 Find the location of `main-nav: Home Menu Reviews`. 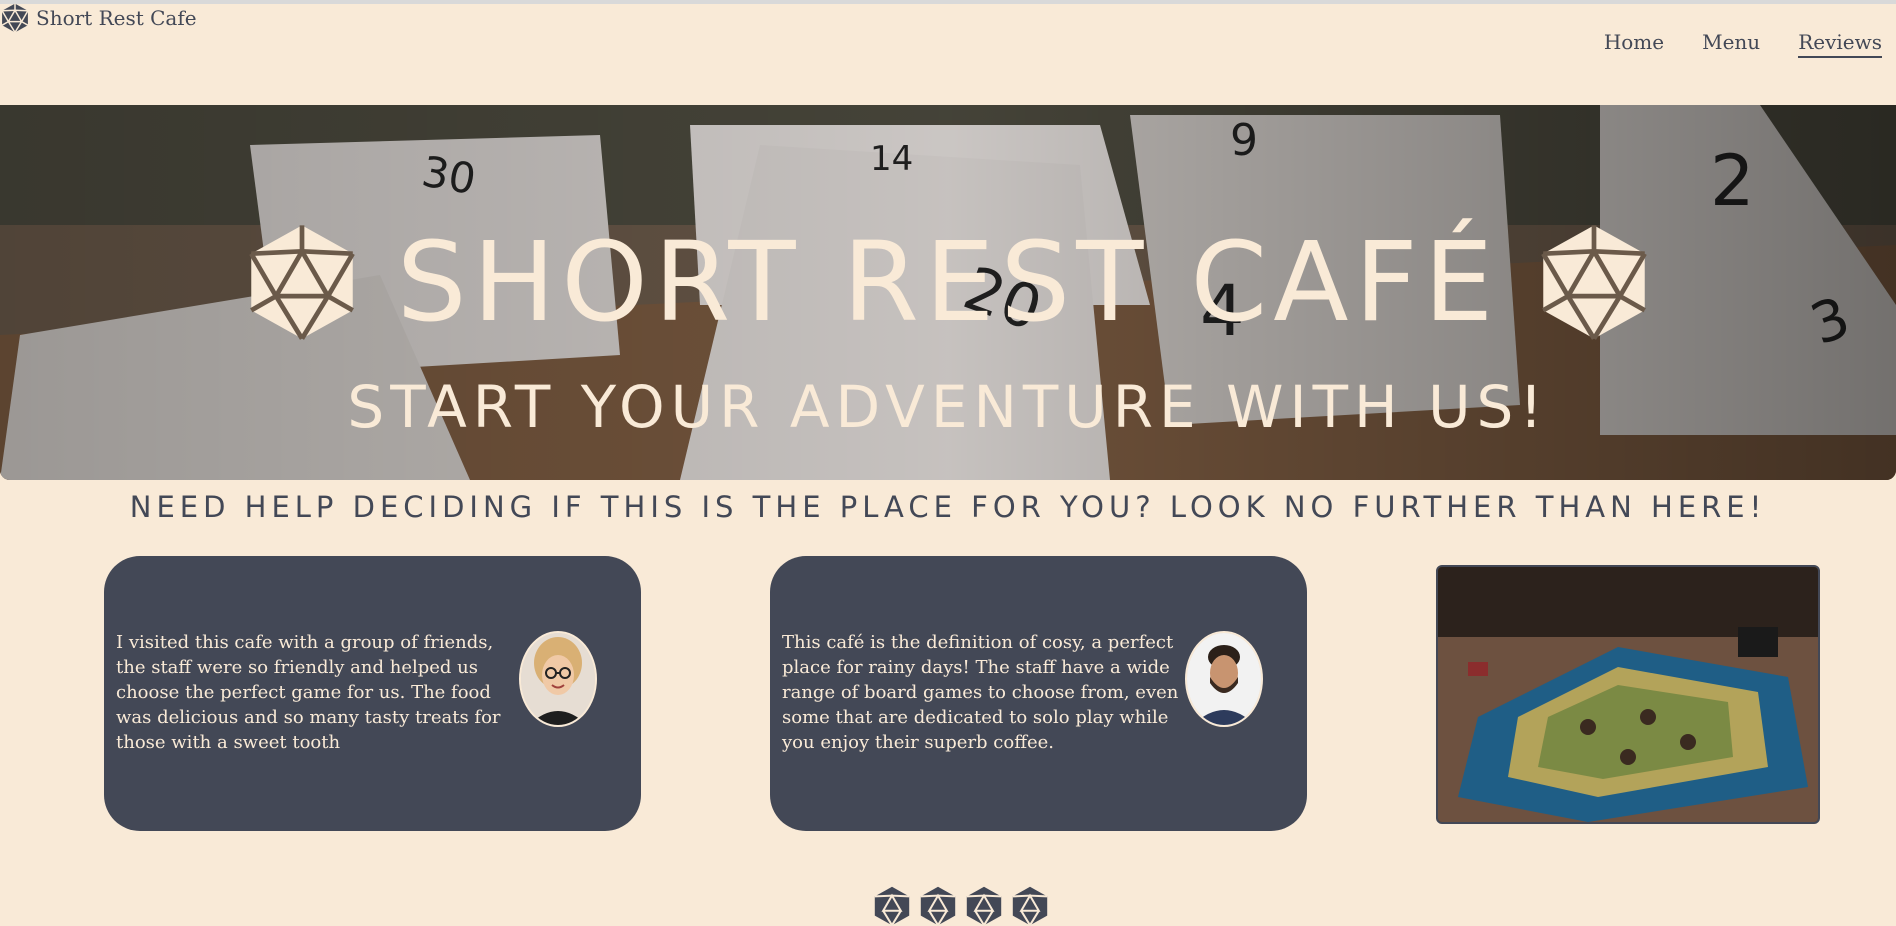

main-nav: Home Menu Reviews is located at coordinates (1743, 44).